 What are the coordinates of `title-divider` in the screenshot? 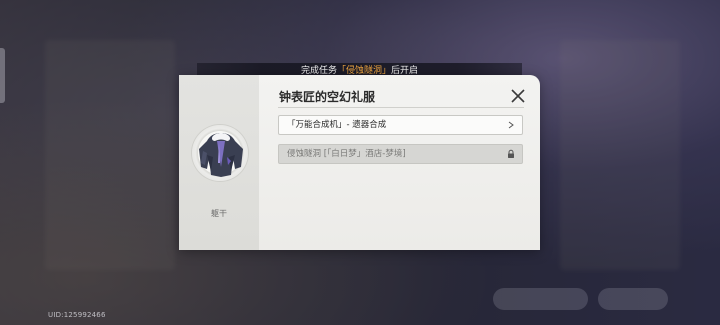 It's located at (401, 107).